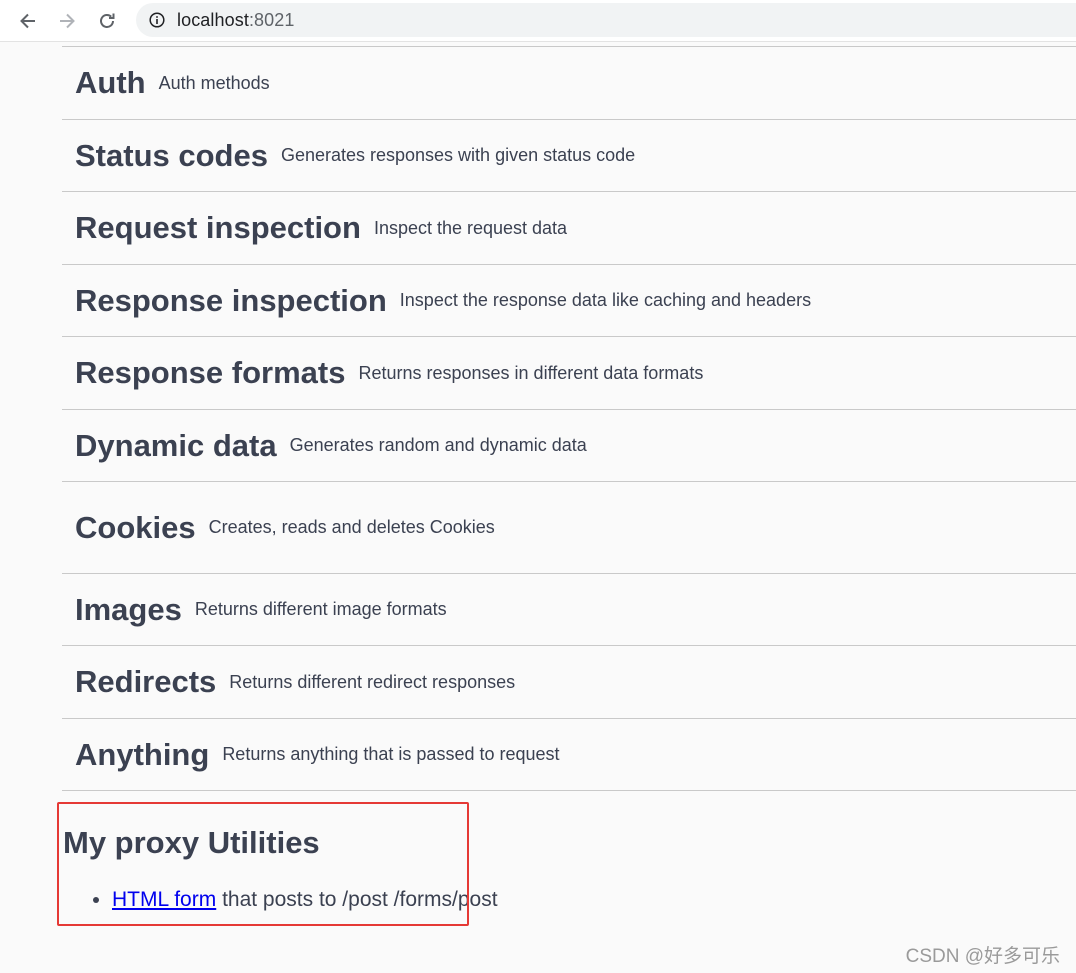 This screenshot has height=973, width=1076. What do you see at coordinates (569, 83) in the screenshot?
I see `tag-section-auth: Auth Auth methods` at bounding box center [569, 83].